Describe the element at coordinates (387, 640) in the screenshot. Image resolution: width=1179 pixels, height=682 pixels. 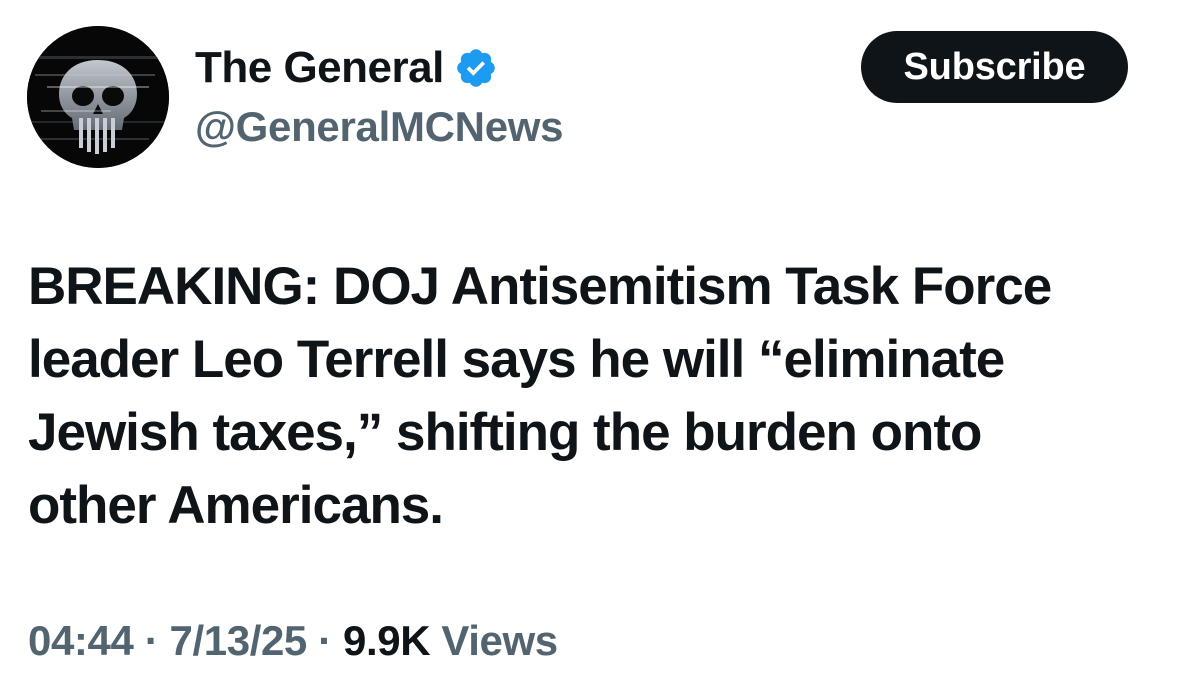
I see `views-count: 9.9K` at that location.